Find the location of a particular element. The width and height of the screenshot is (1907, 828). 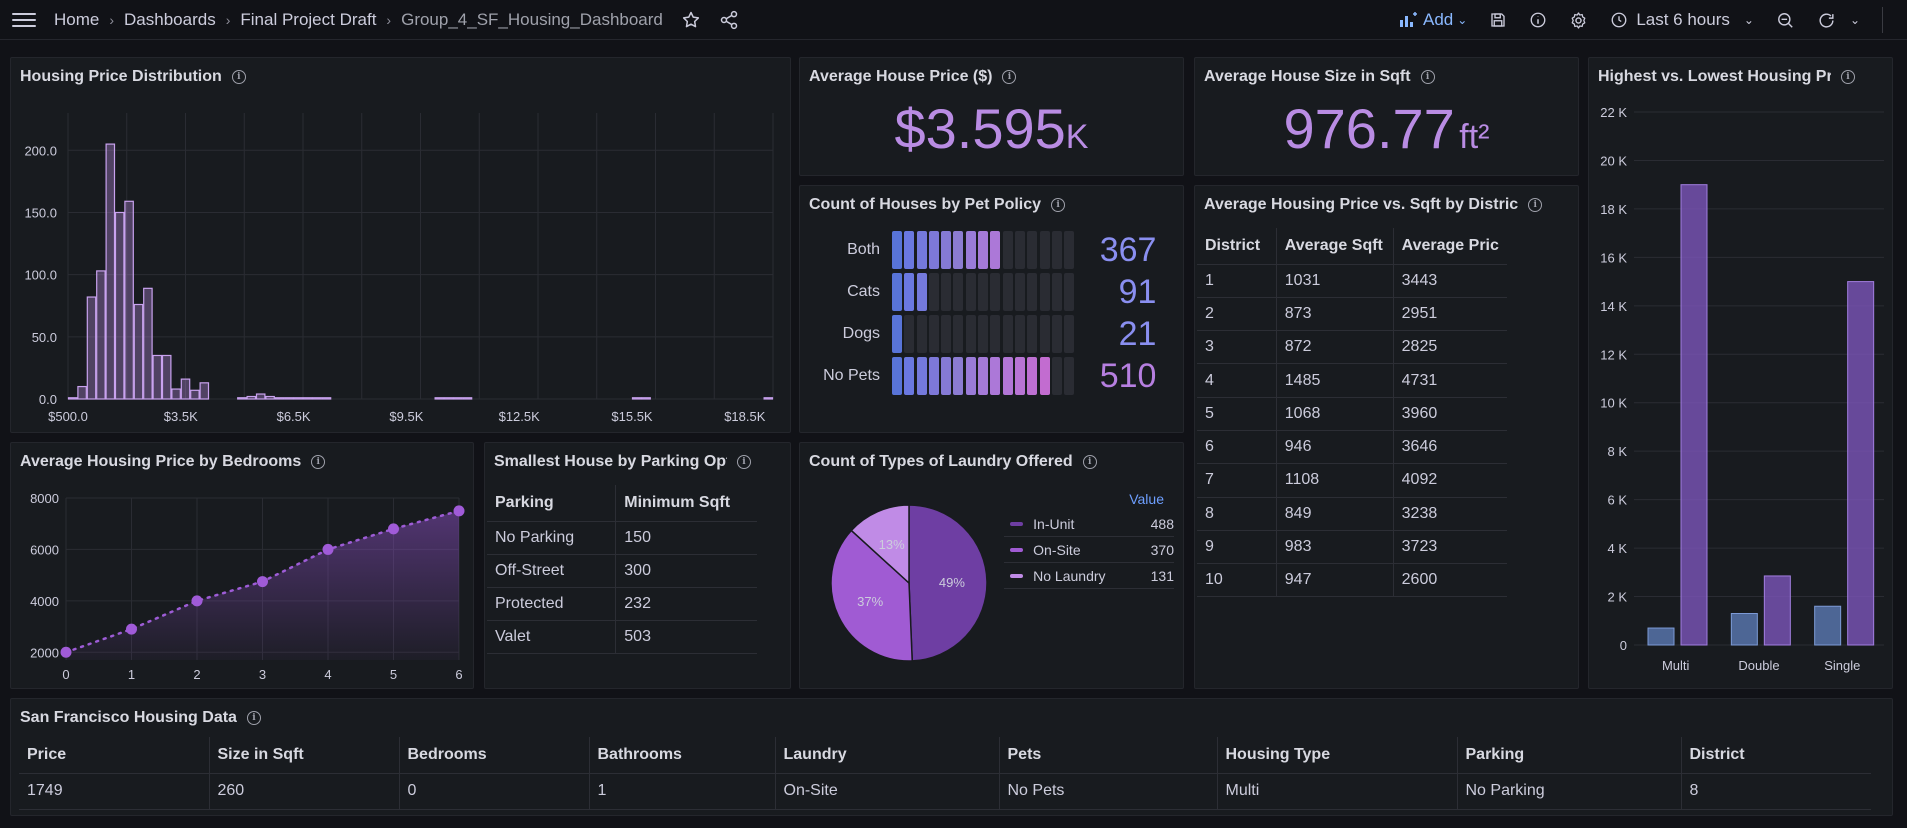

column-header: Size in Sqft is located at coordinates (304, 755).